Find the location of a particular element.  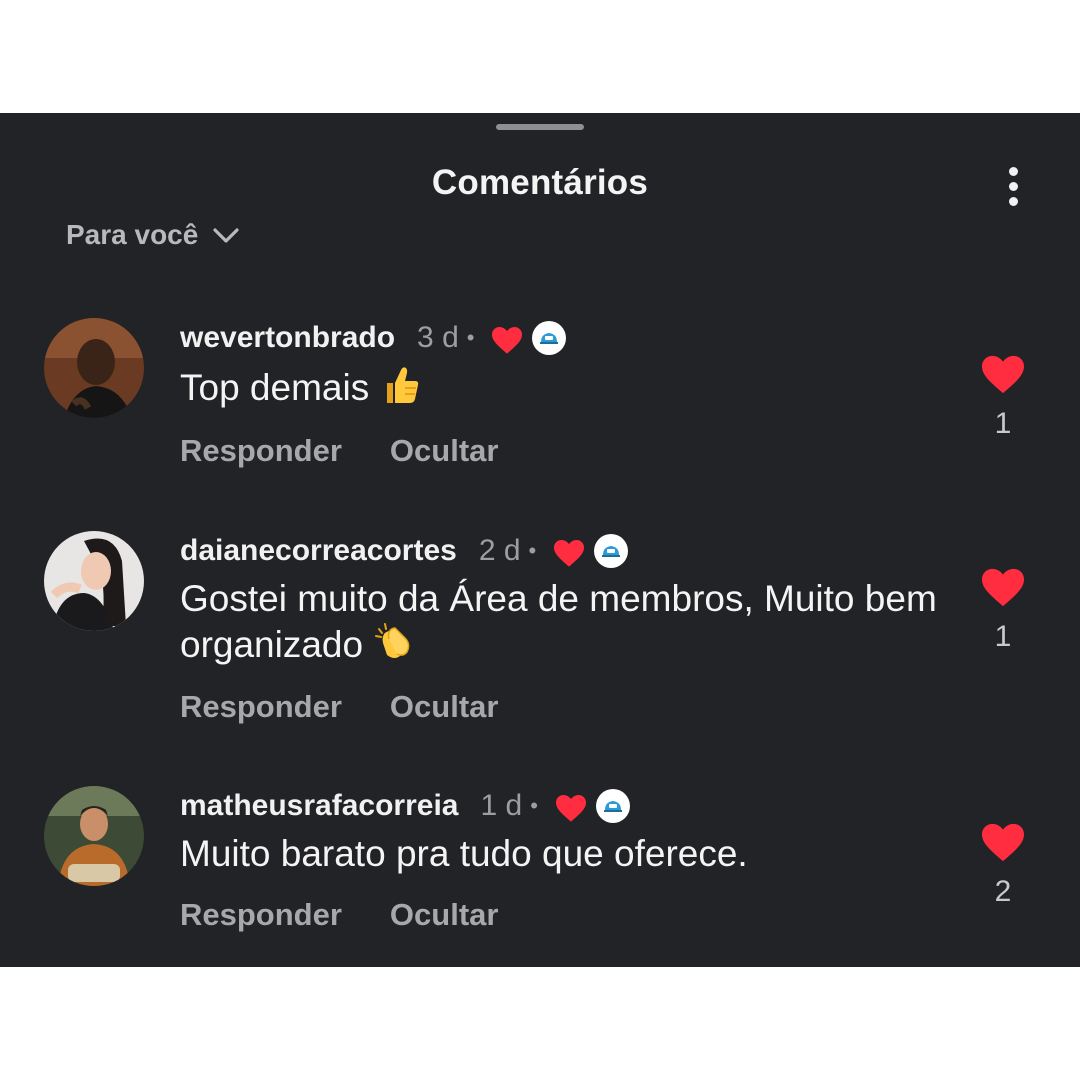

drag-handle is located at coordinates (540, 127).